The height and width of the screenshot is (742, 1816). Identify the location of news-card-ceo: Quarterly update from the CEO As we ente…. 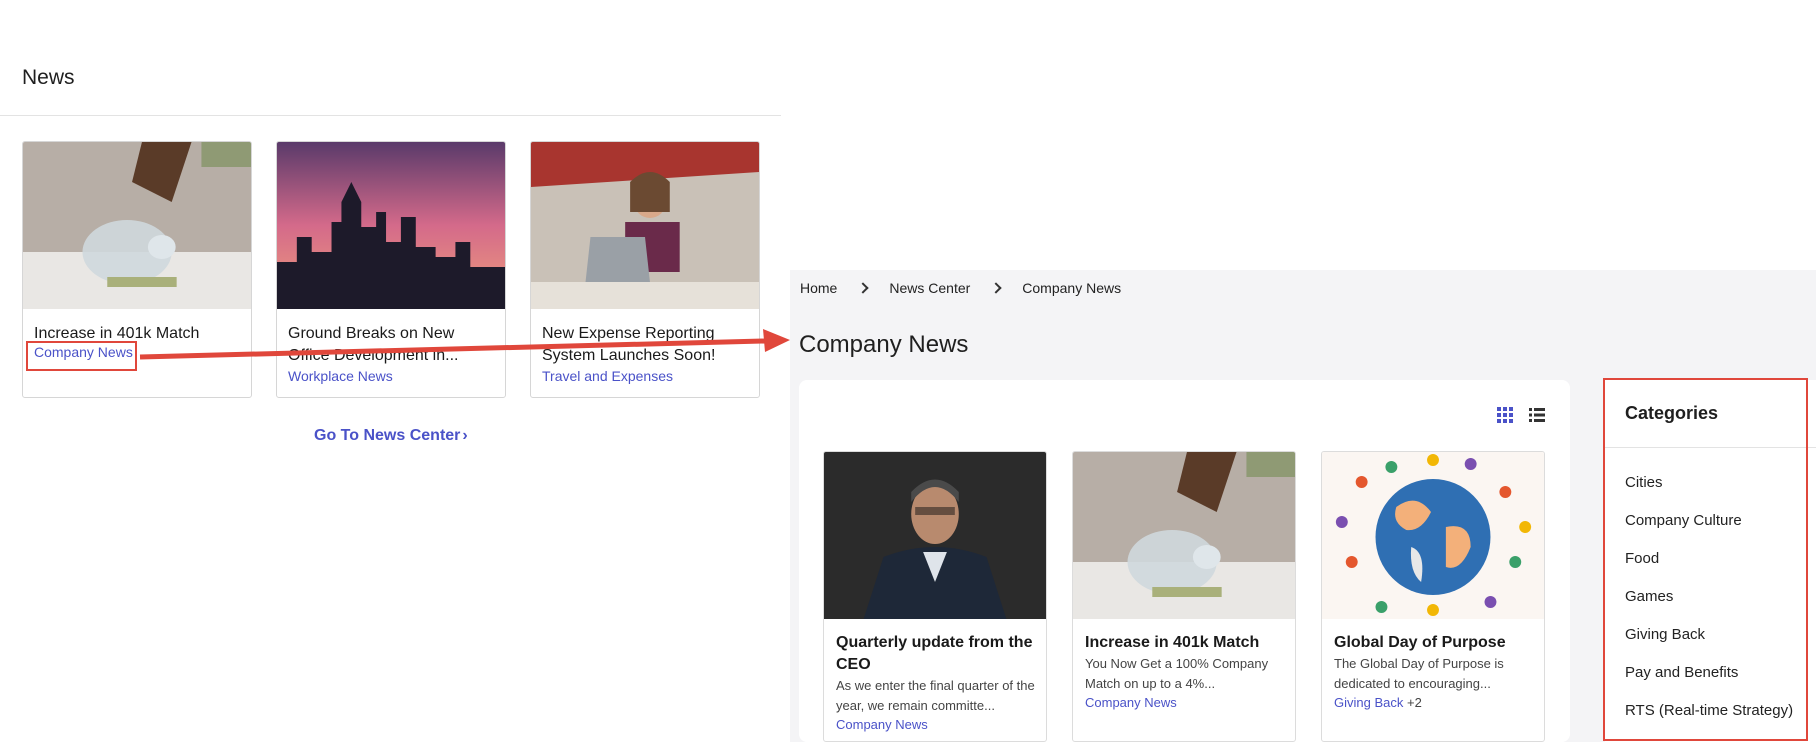
(935, 596).